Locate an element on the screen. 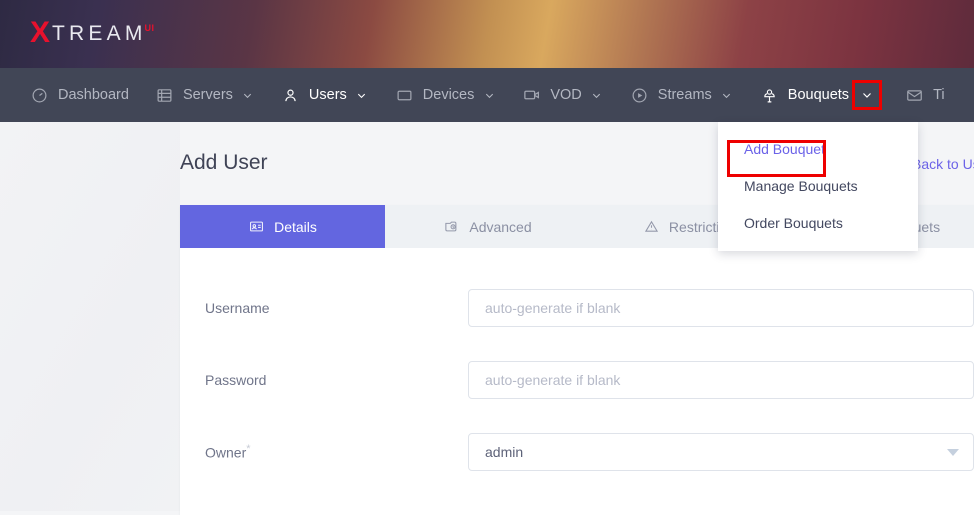  vod-icon is located at coordinates (531, 95).